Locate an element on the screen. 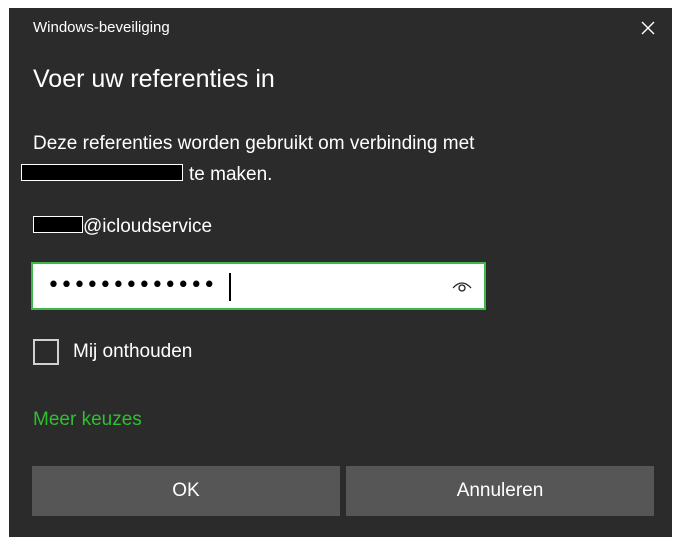 This screenshot has width=677, height=541. window-title: Windows-beveiliging is located at coordinates (101, 27).